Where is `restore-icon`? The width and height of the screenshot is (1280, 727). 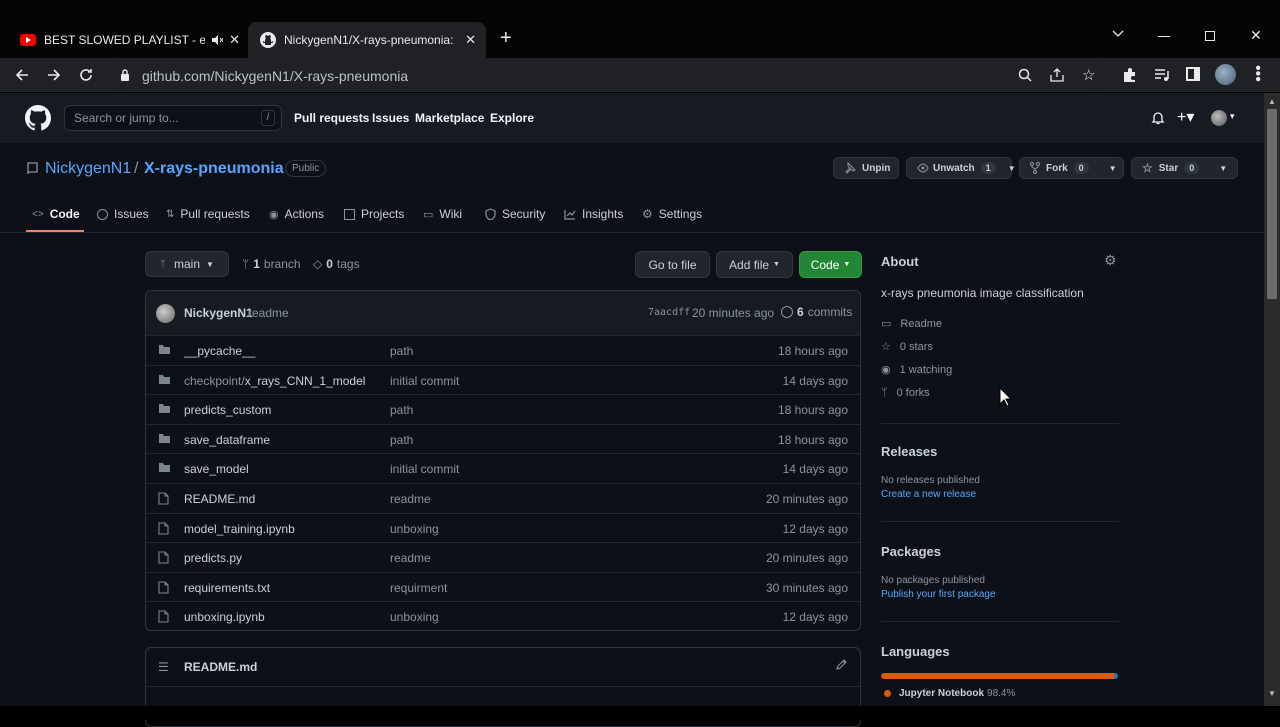
restore-icon is located at coordinates (1210, 36).